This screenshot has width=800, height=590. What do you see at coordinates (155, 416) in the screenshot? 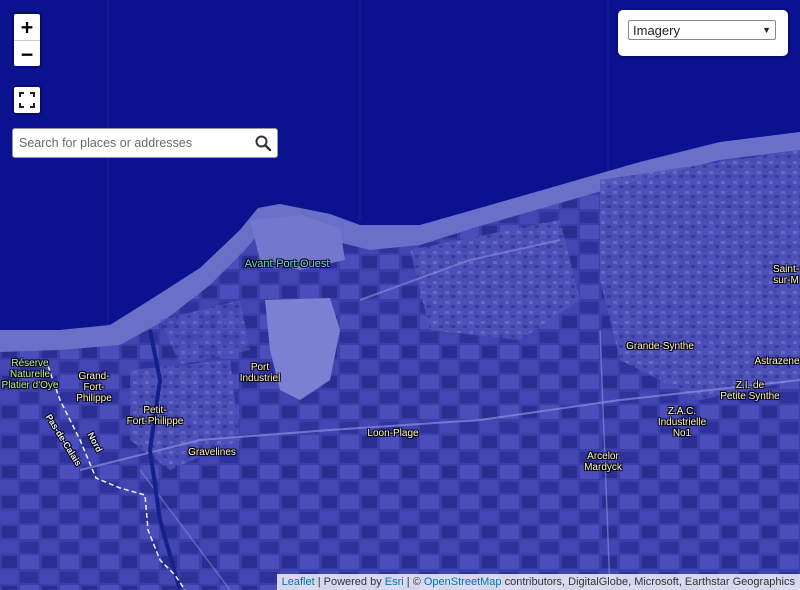
I see `place-label: Petit- Fort-Philippe` at bounding box center [155, 416].